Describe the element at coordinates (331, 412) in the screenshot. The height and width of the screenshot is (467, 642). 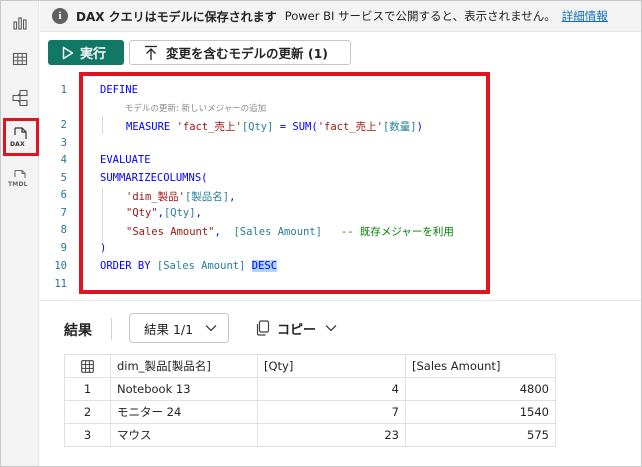
I see `cell-qty: 7` at that location.